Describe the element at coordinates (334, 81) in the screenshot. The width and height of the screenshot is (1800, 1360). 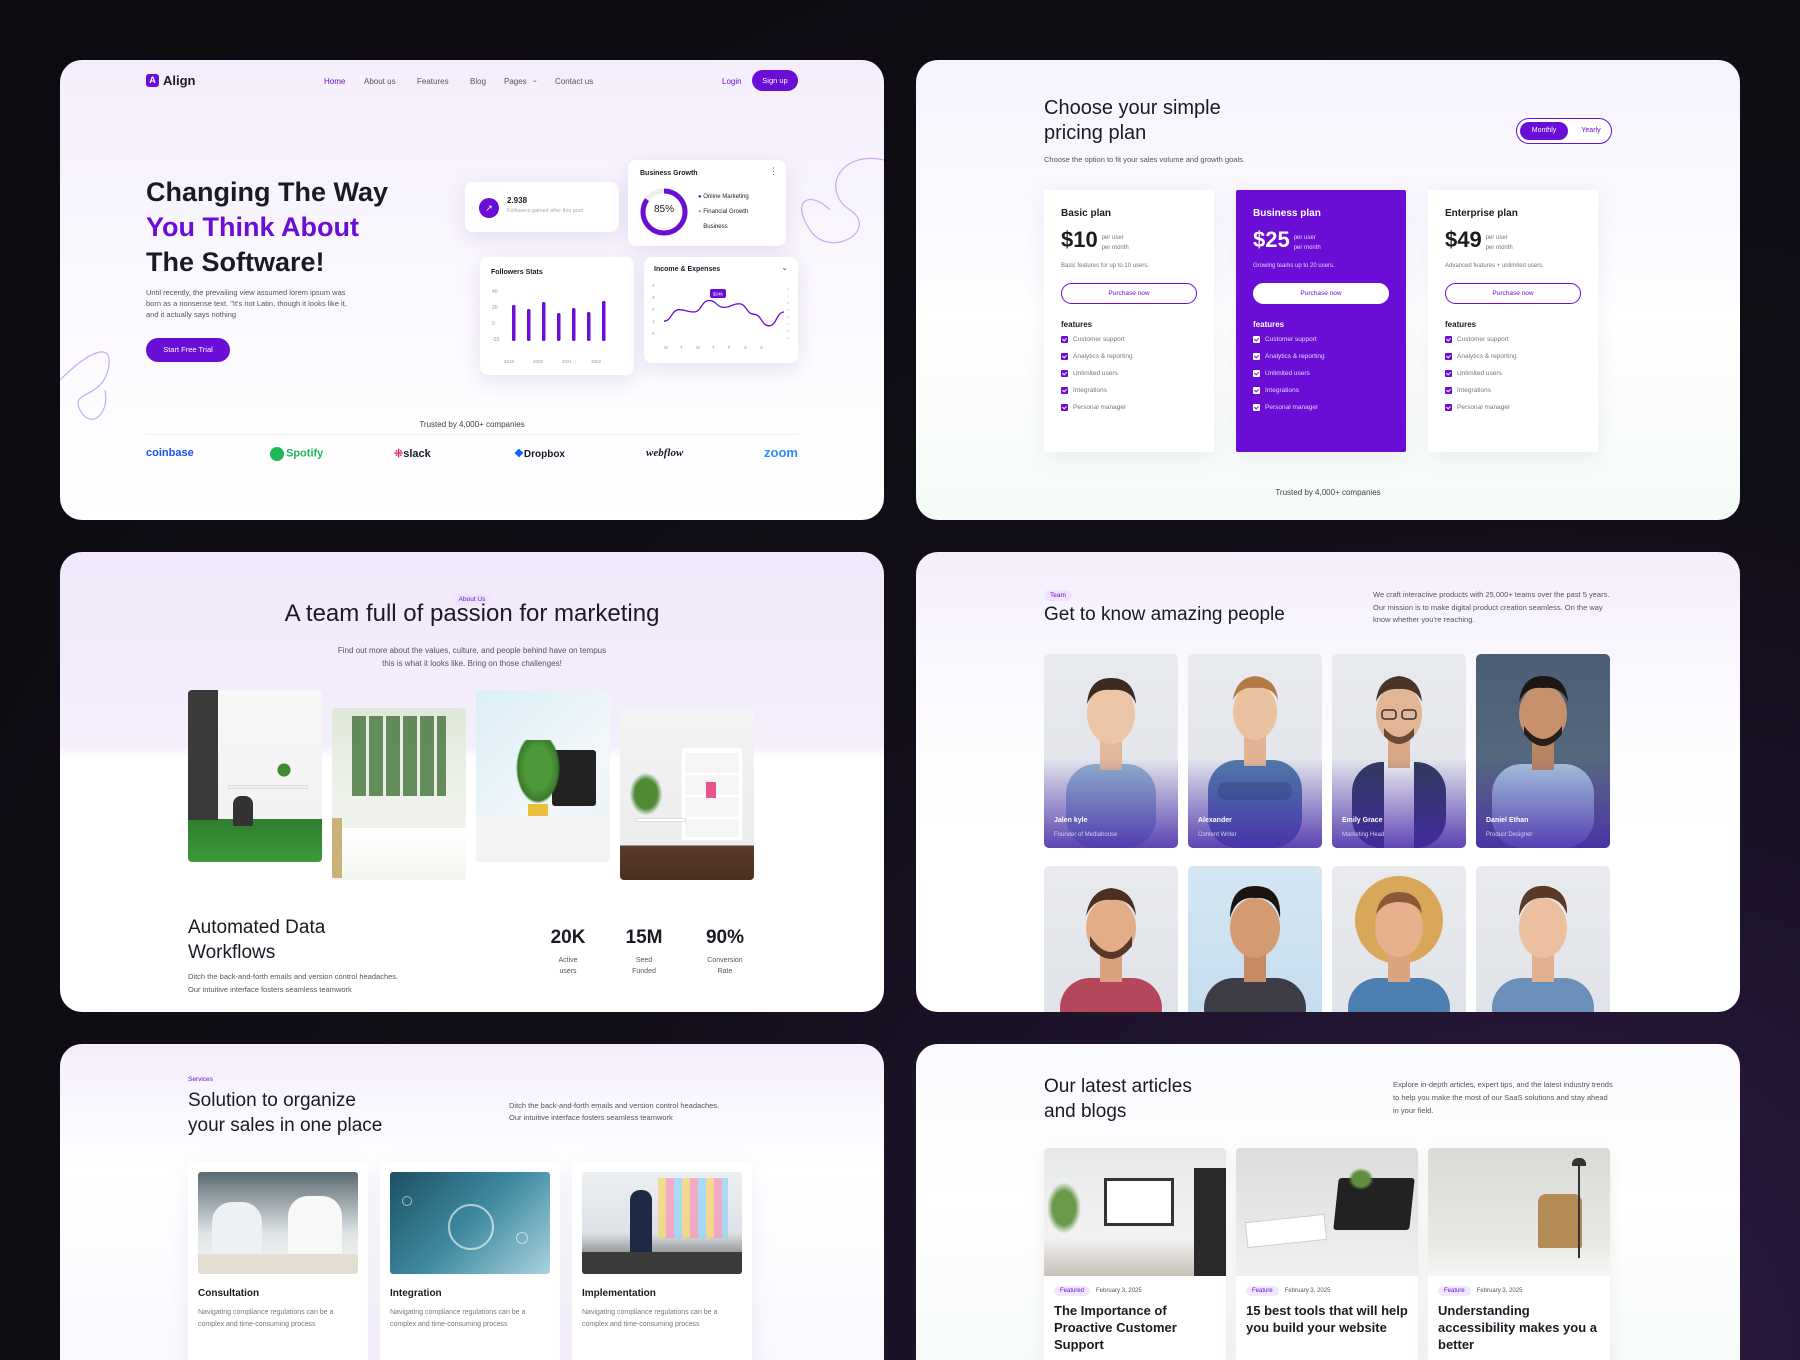
I see `nav-home: Home` at that location.